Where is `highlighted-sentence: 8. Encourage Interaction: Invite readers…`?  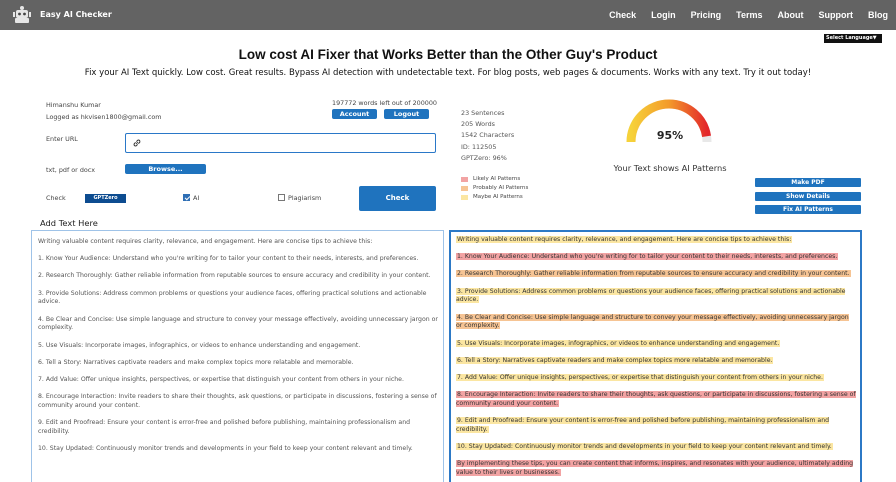
highlighted-sentence: 8. Encourage Interaction: Invite readers… is located at coordinates (656, 399).